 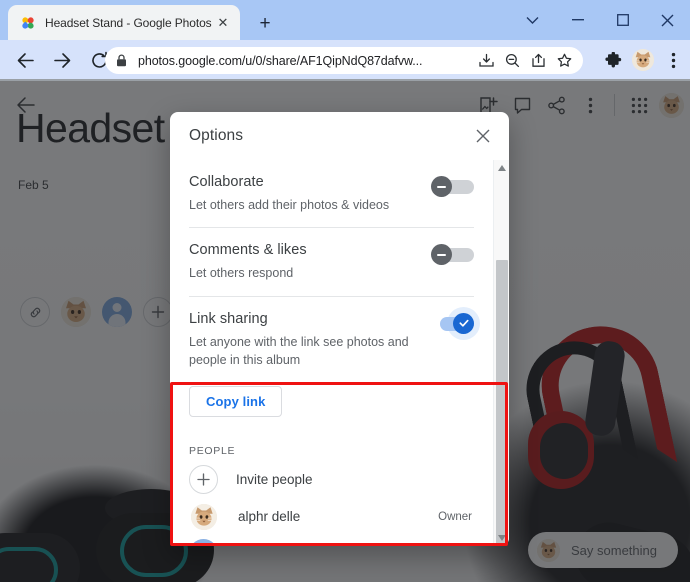 What do you see at coordinates (289, 205) in the screenshot?
I see `option-description: Let others add their photos & videos` at bounding box center [289, 205].